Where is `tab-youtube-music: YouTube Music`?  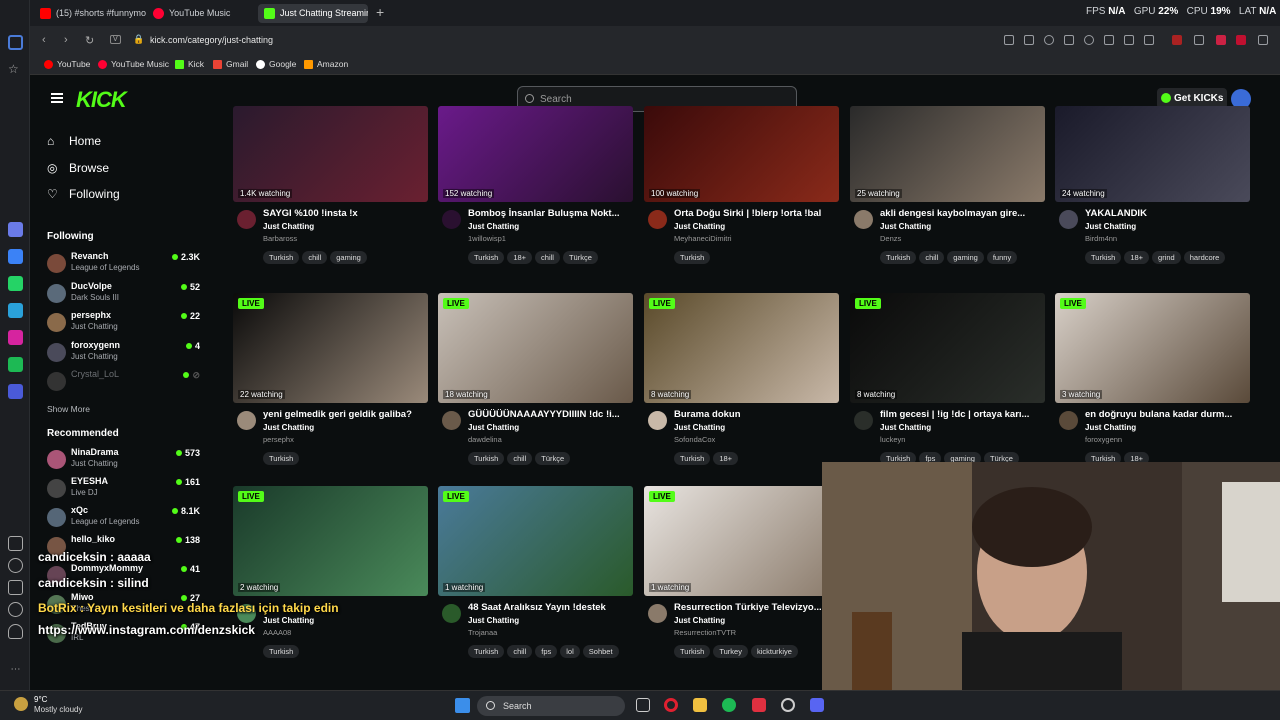
tab-youtube-music: YouTube Music is located at coordinates (201, 13).